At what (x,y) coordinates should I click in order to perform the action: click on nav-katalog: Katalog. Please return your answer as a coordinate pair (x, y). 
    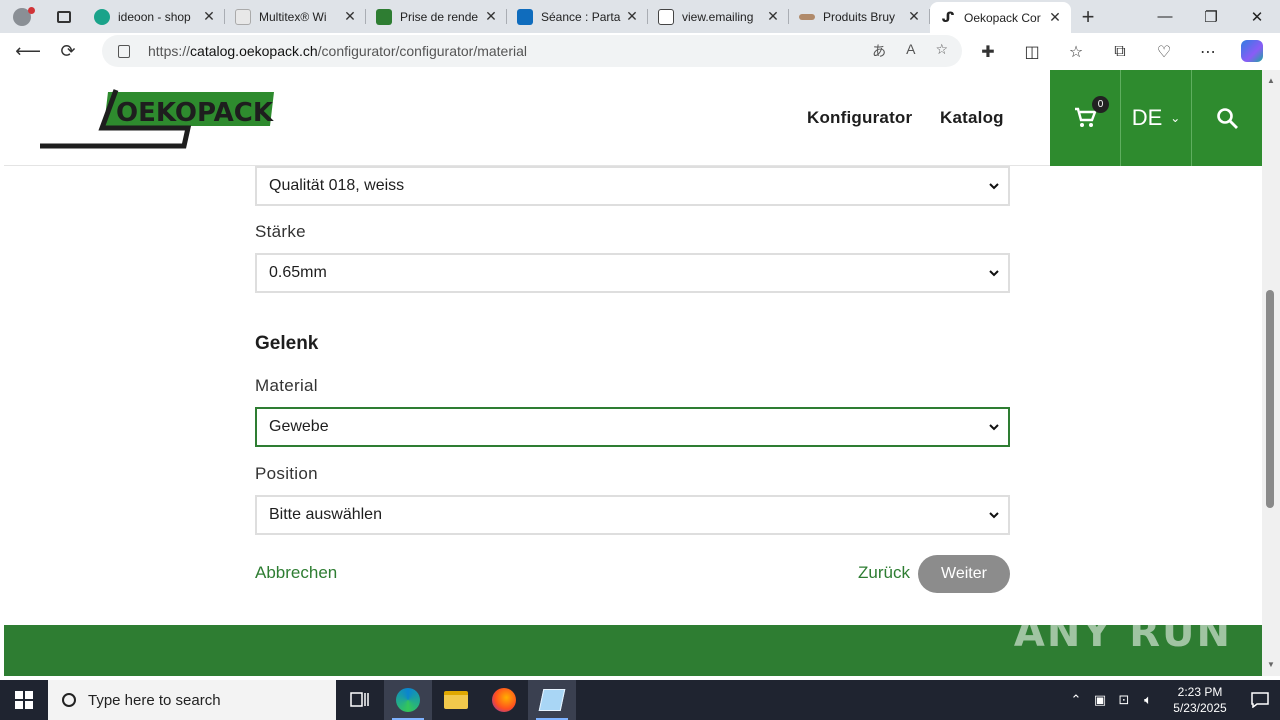
    Looking at the image, I should click on (972, 118).